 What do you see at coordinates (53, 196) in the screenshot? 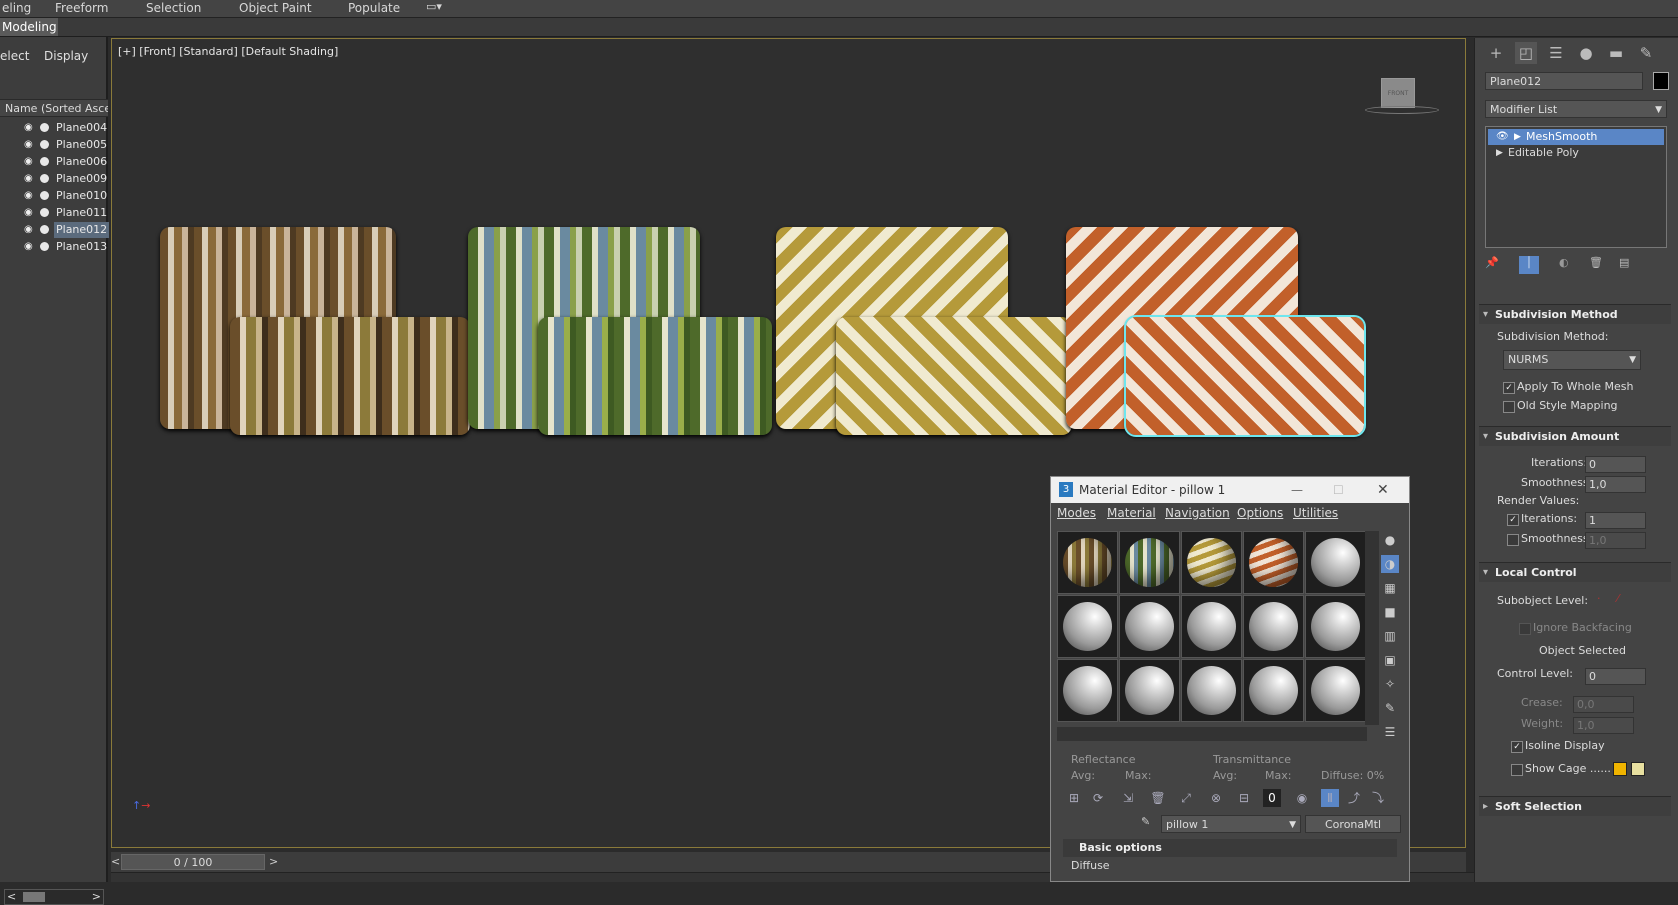
I see `explorer-row: ◉ Plane010` at bounding box center [53, 196].